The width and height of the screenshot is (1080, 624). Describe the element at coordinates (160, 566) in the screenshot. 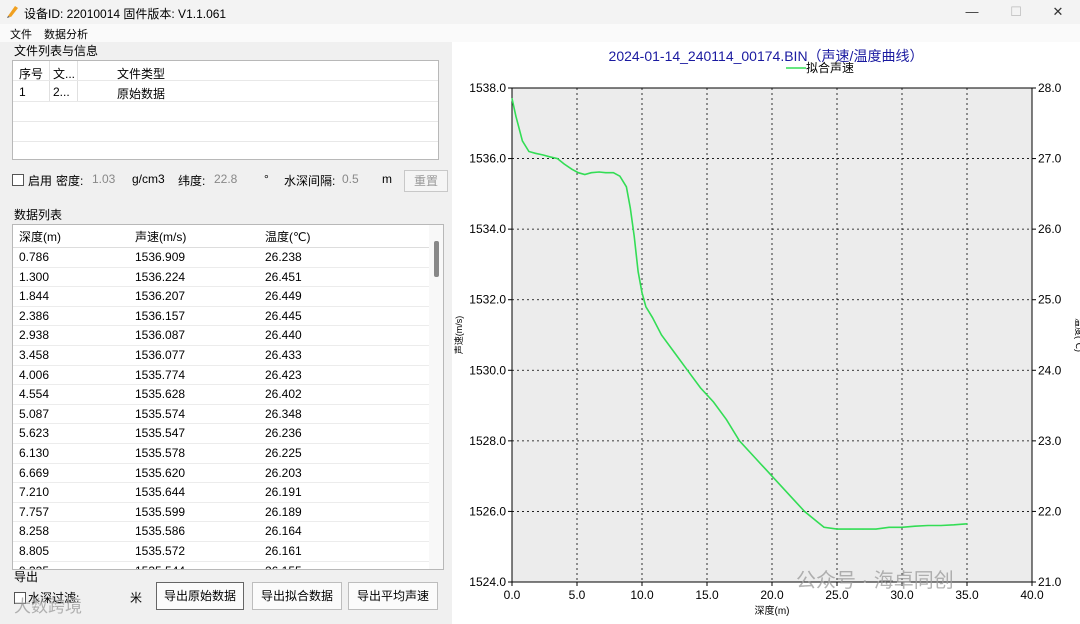

I see `sound-speed-cell: 1535.544` at that location.